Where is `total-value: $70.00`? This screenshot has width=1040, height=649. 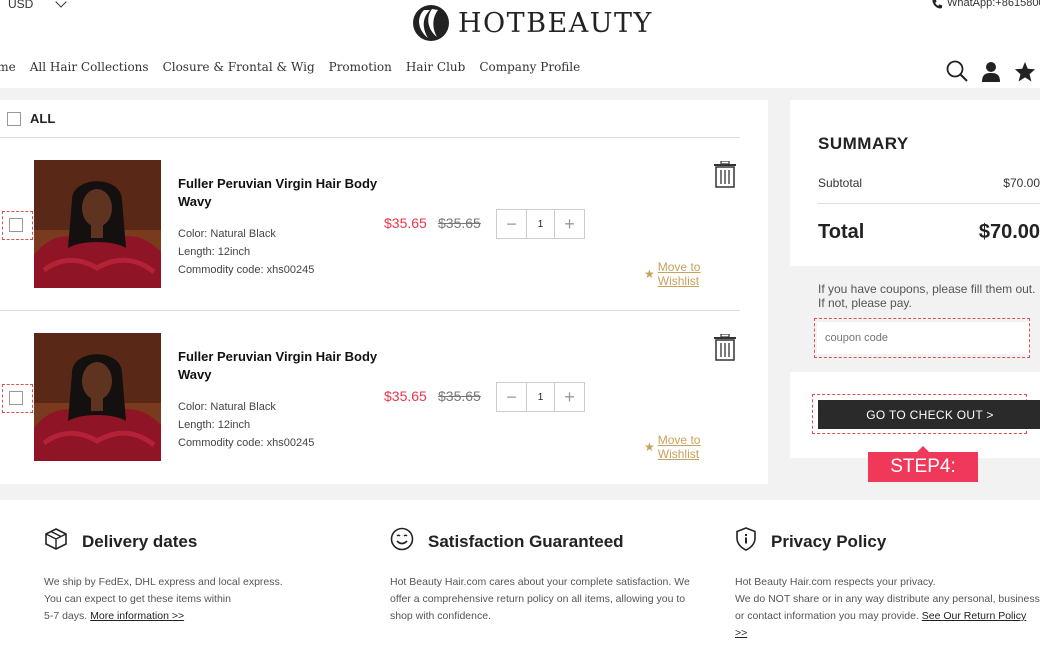
total-value: $70.00 is located at coordinates (1009, 232).